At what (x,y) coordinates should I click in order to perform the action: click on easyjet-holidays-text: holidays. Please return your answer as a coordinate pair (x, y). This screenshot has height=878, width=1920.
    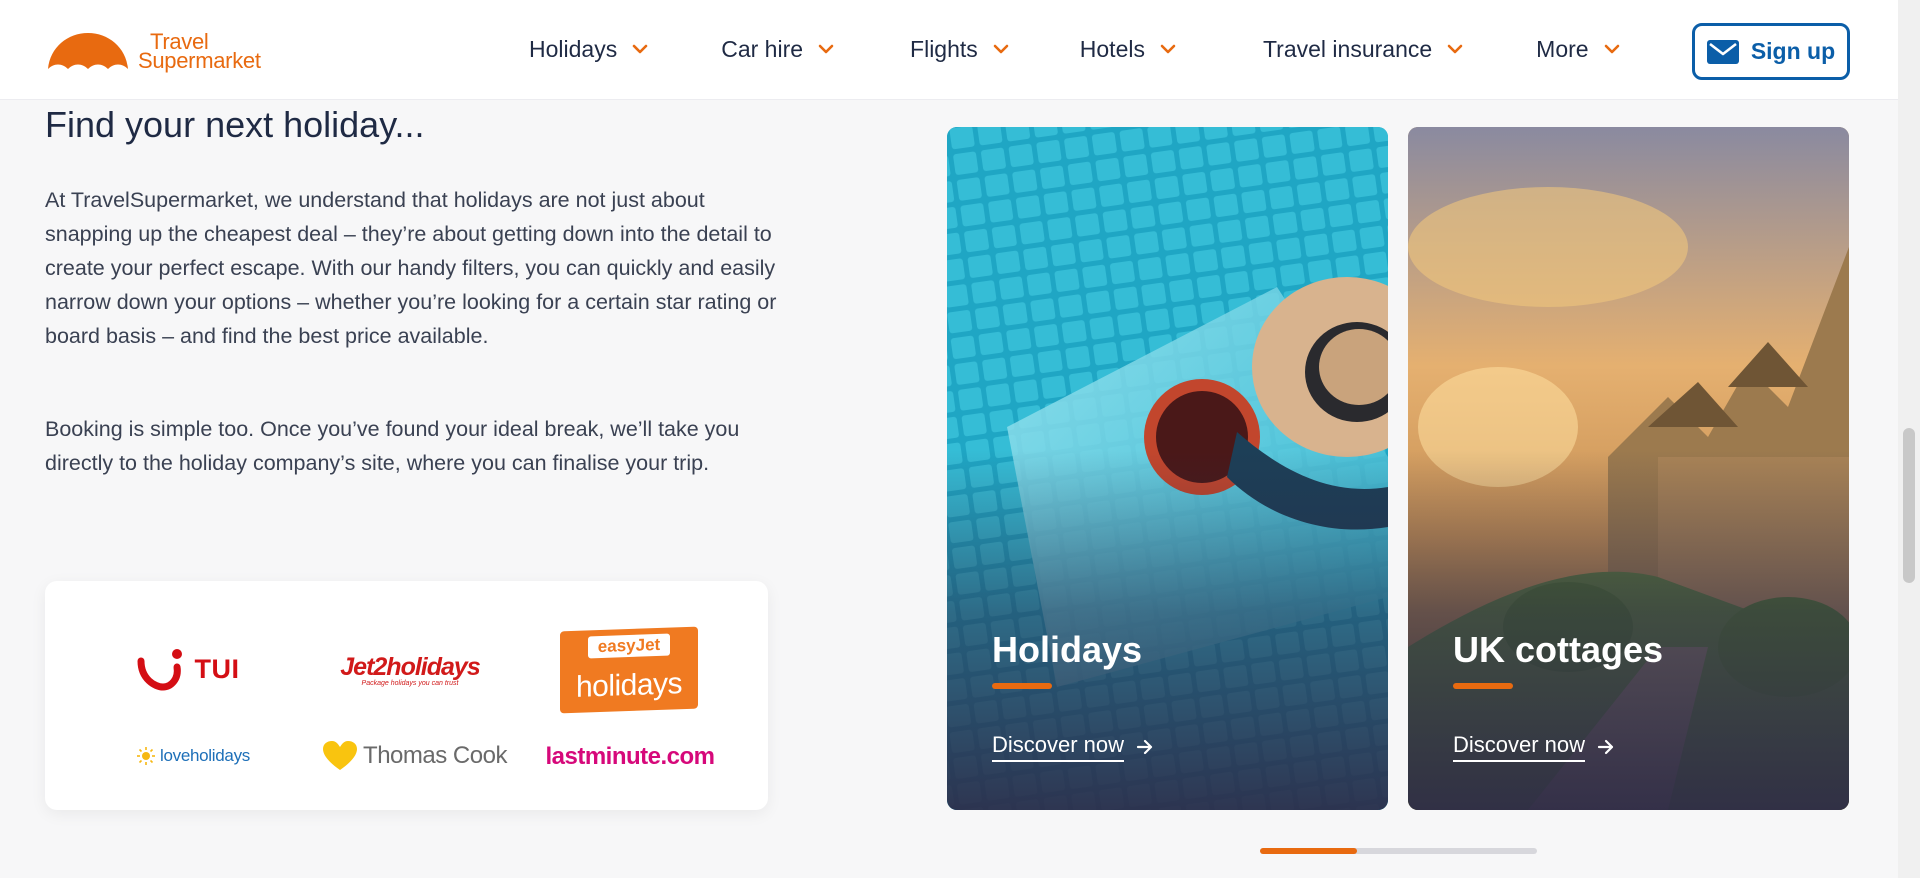
    Looking at the image, I should click on (629, 685).